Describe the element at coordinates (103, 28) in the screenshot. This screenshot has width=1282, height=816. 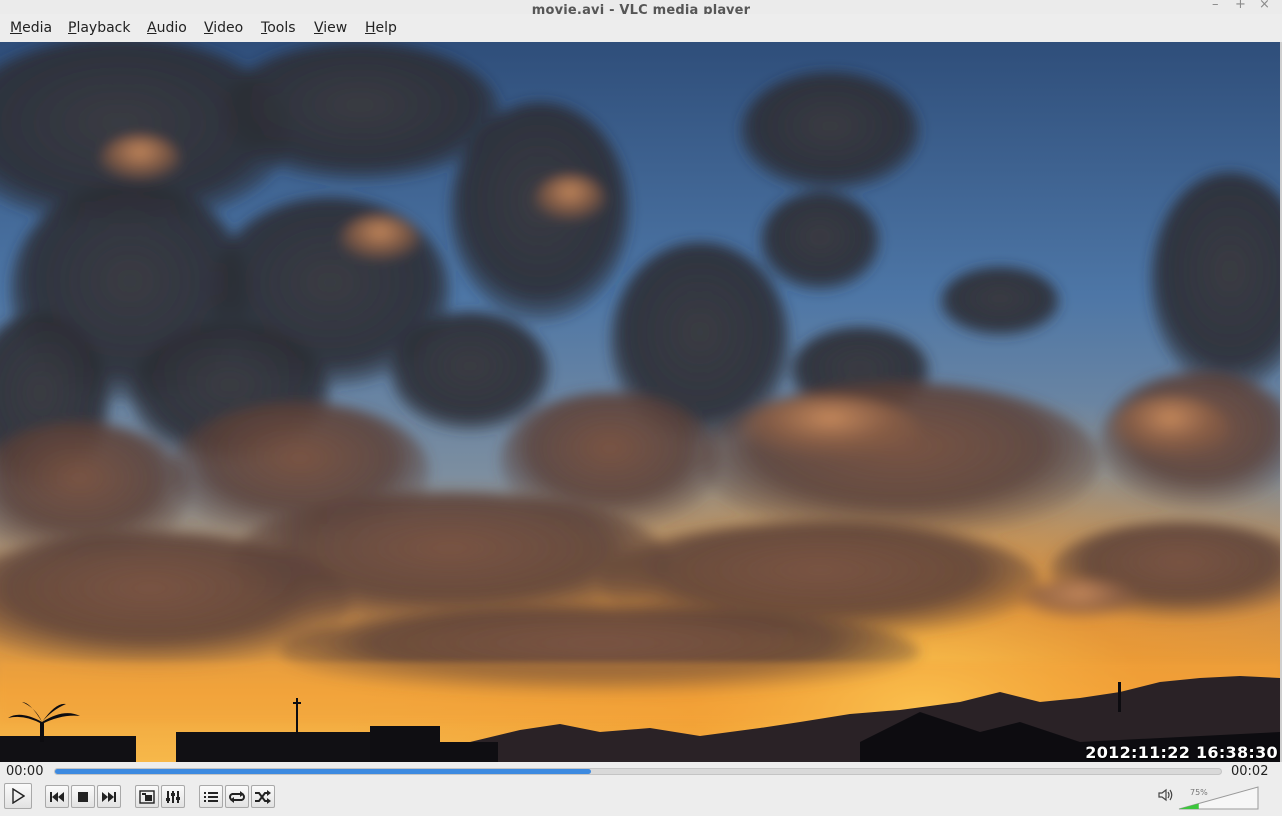
I see `menu-playback-label: layback` at that location.